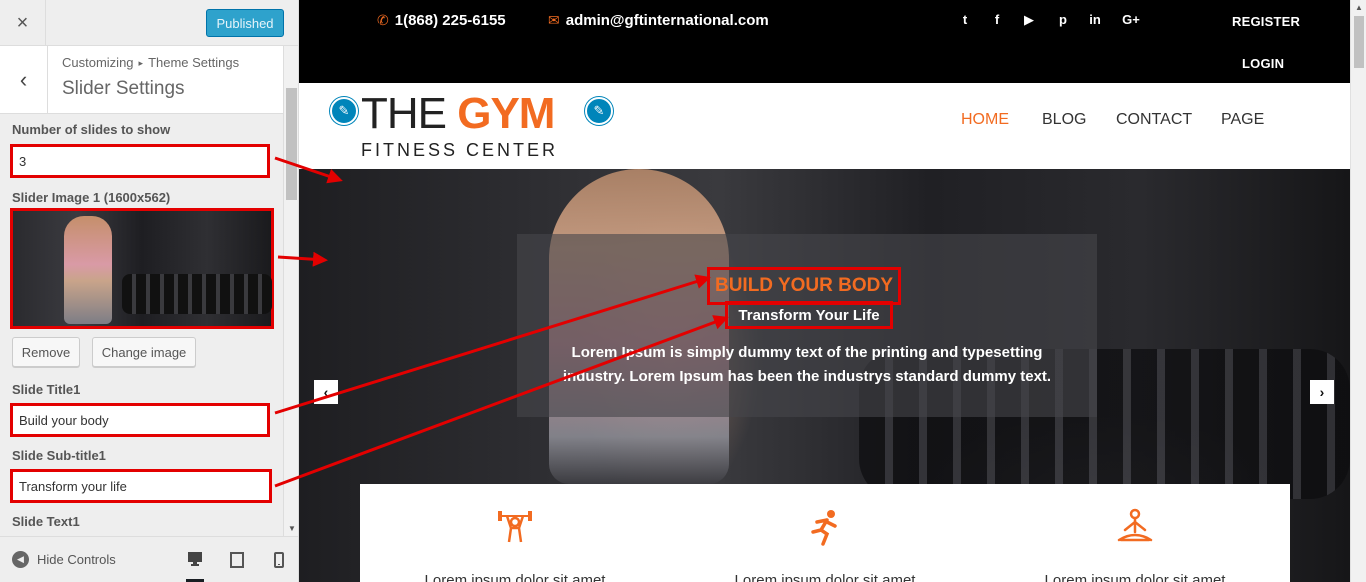 Image resolution: width=1366 pixels, height=582 pixels. Describe the element at coordinates (1064, 120) in the screenshot. I see `nav-blog: BLOG` at that location.